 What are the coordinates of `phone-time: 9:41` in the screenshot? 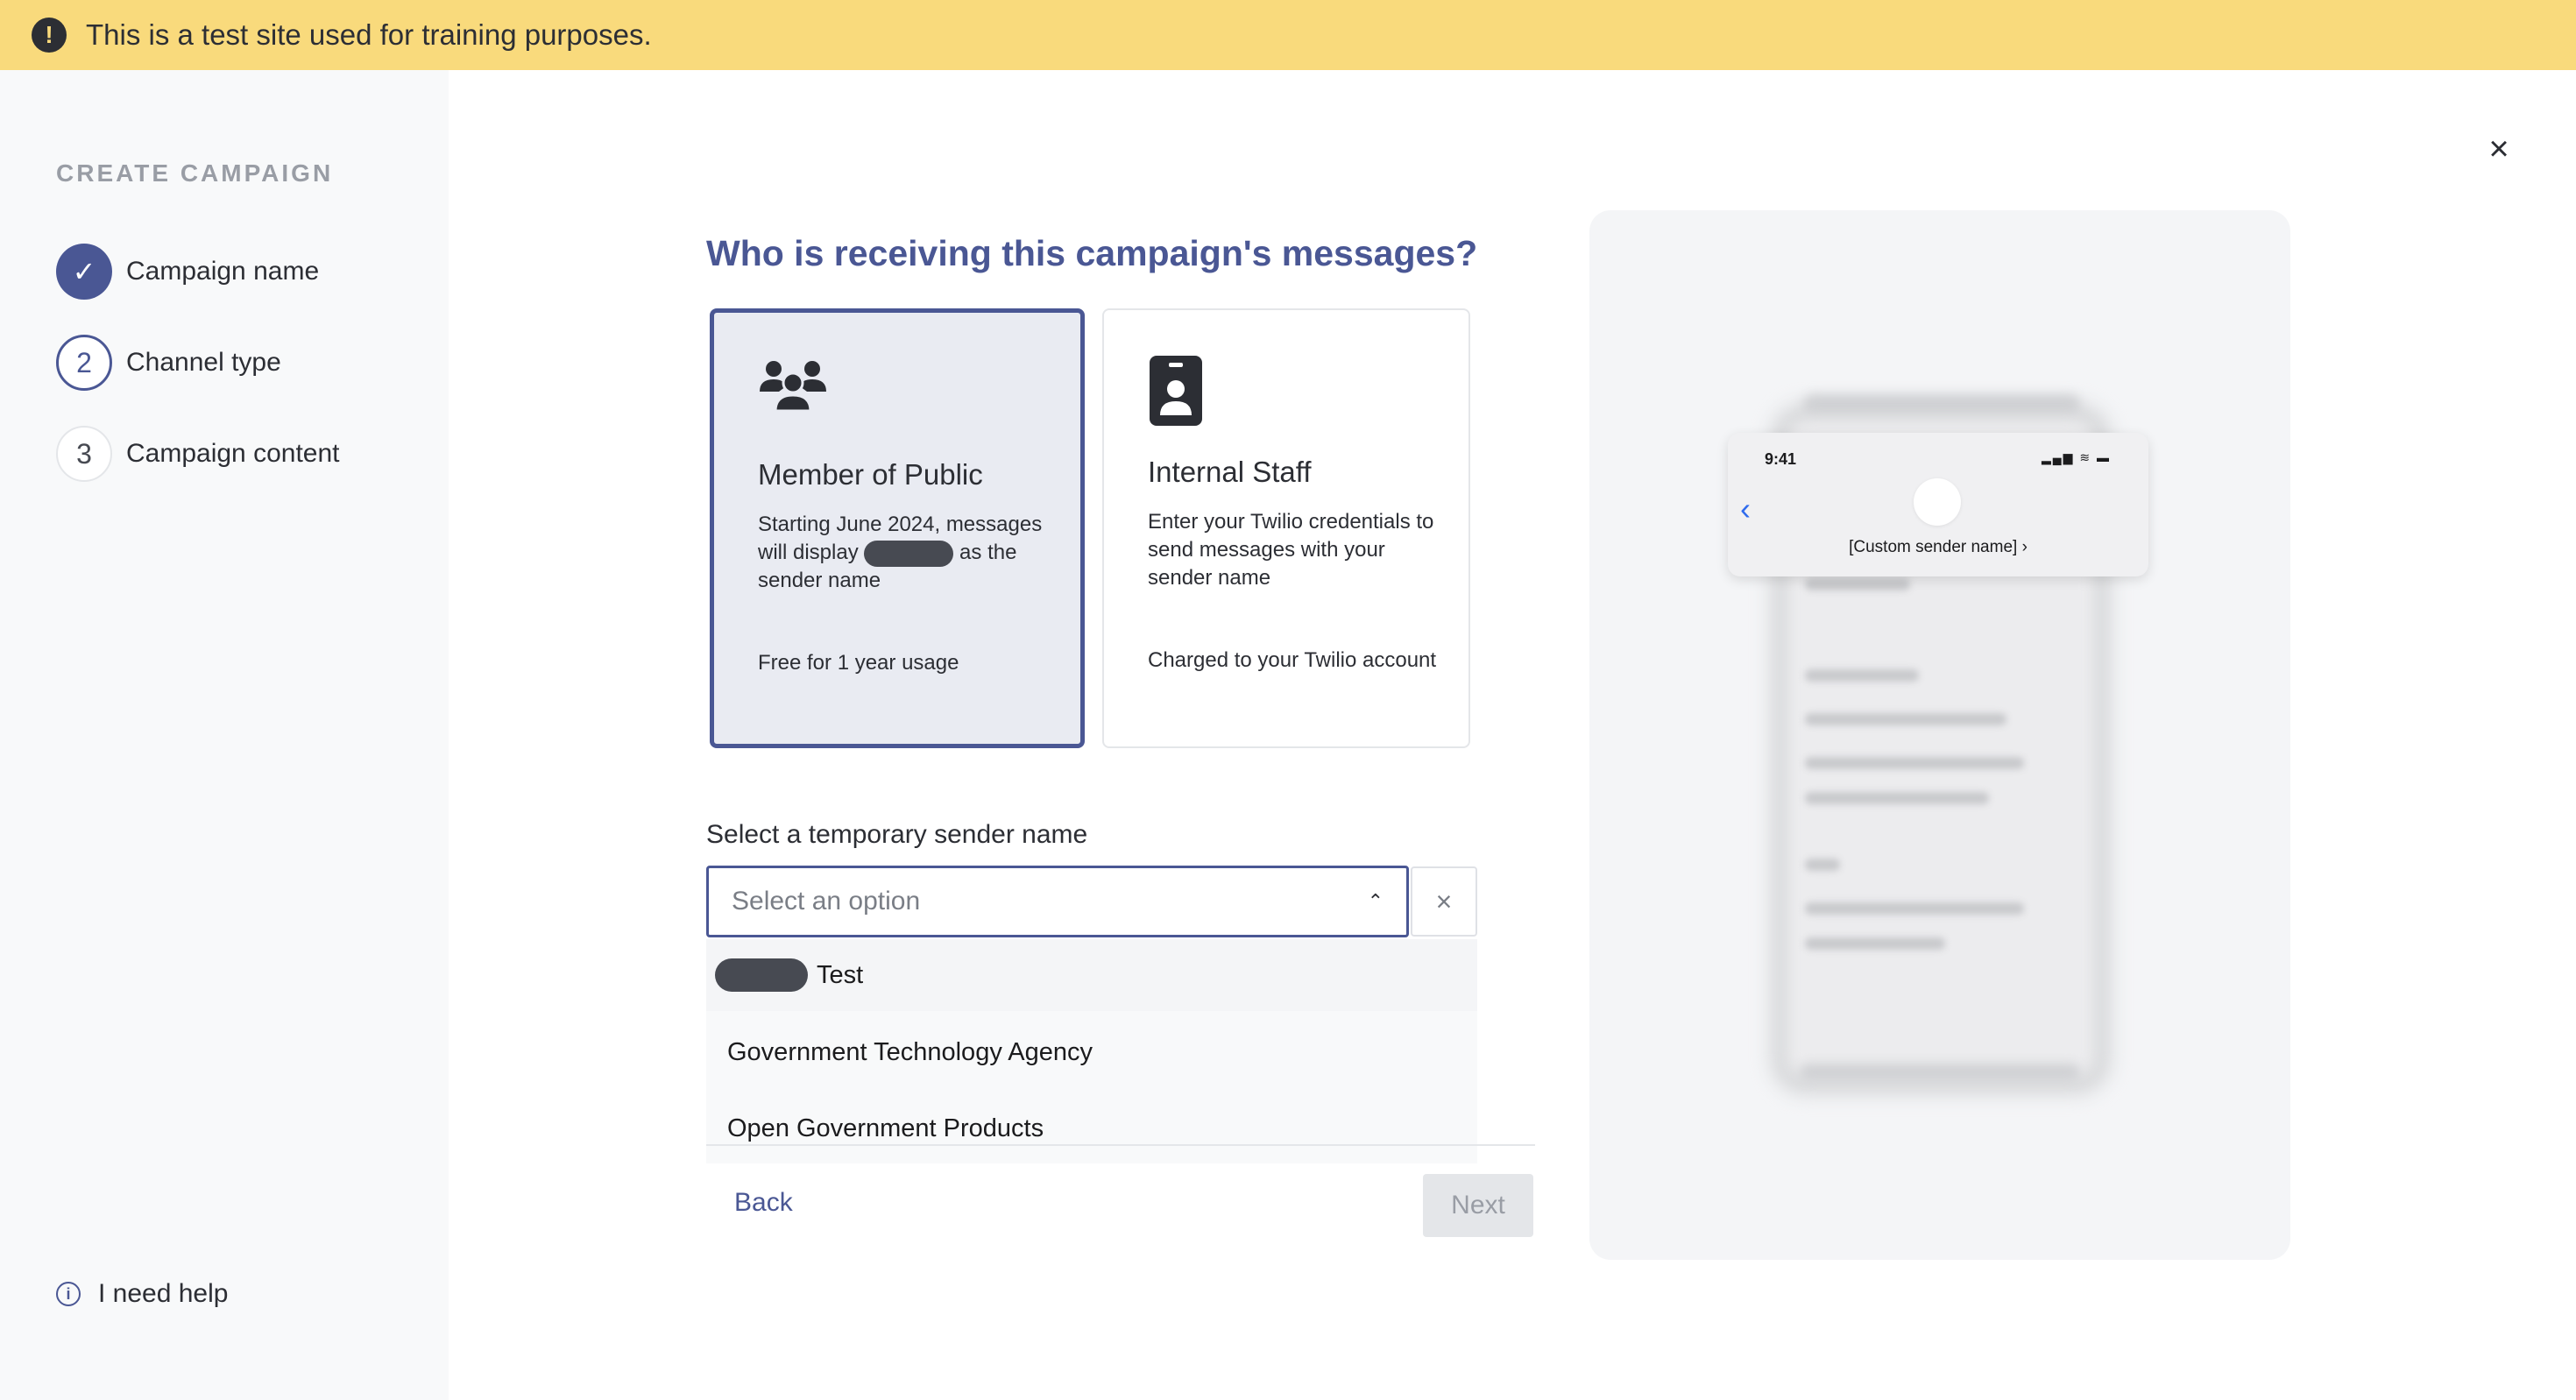 It's located at (1781, 459).